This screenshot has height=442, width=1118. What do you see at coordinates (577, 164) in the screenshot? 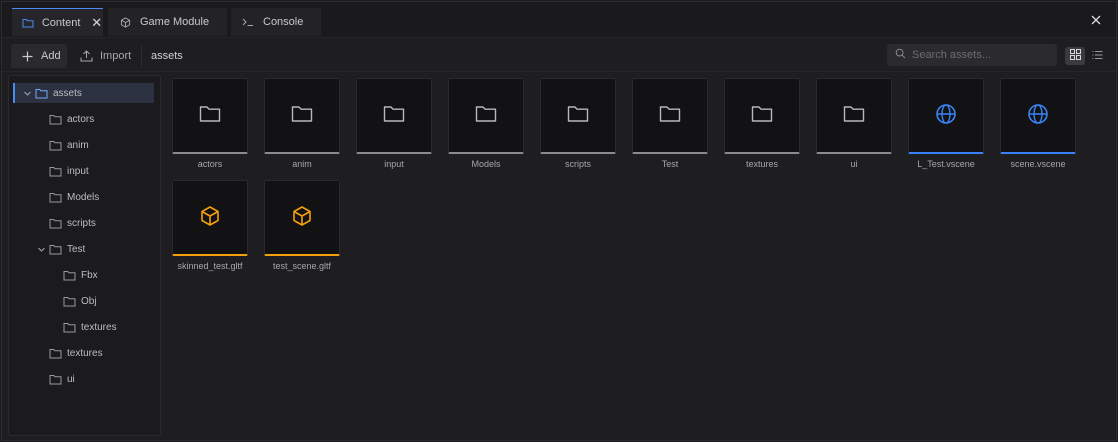
I see `asset-name: scripts` at bounding box center [577, 164].